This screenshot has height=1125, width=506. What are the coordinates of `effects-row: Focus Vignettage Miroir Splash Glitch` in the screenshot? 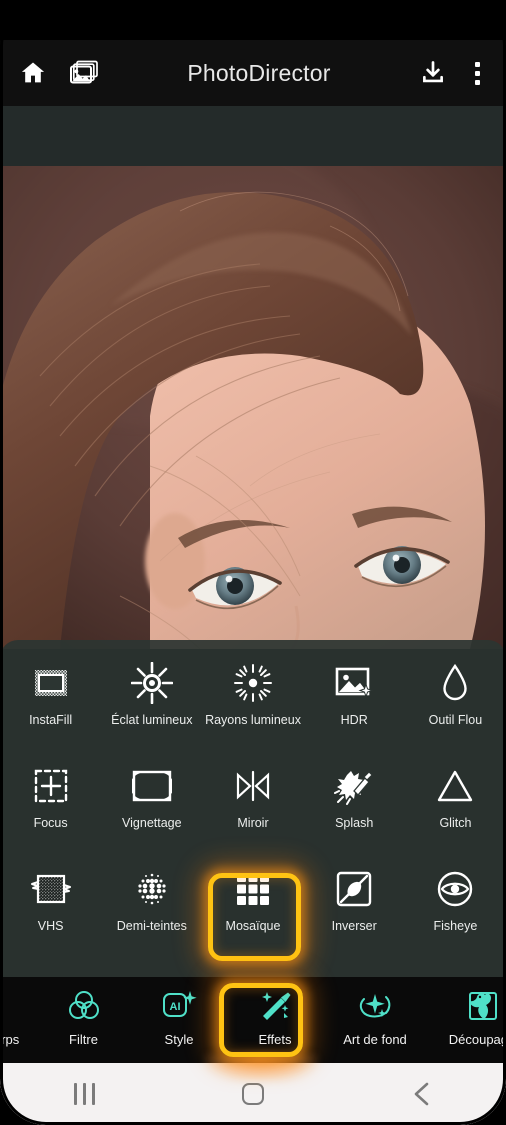 It's located at (253, 806).